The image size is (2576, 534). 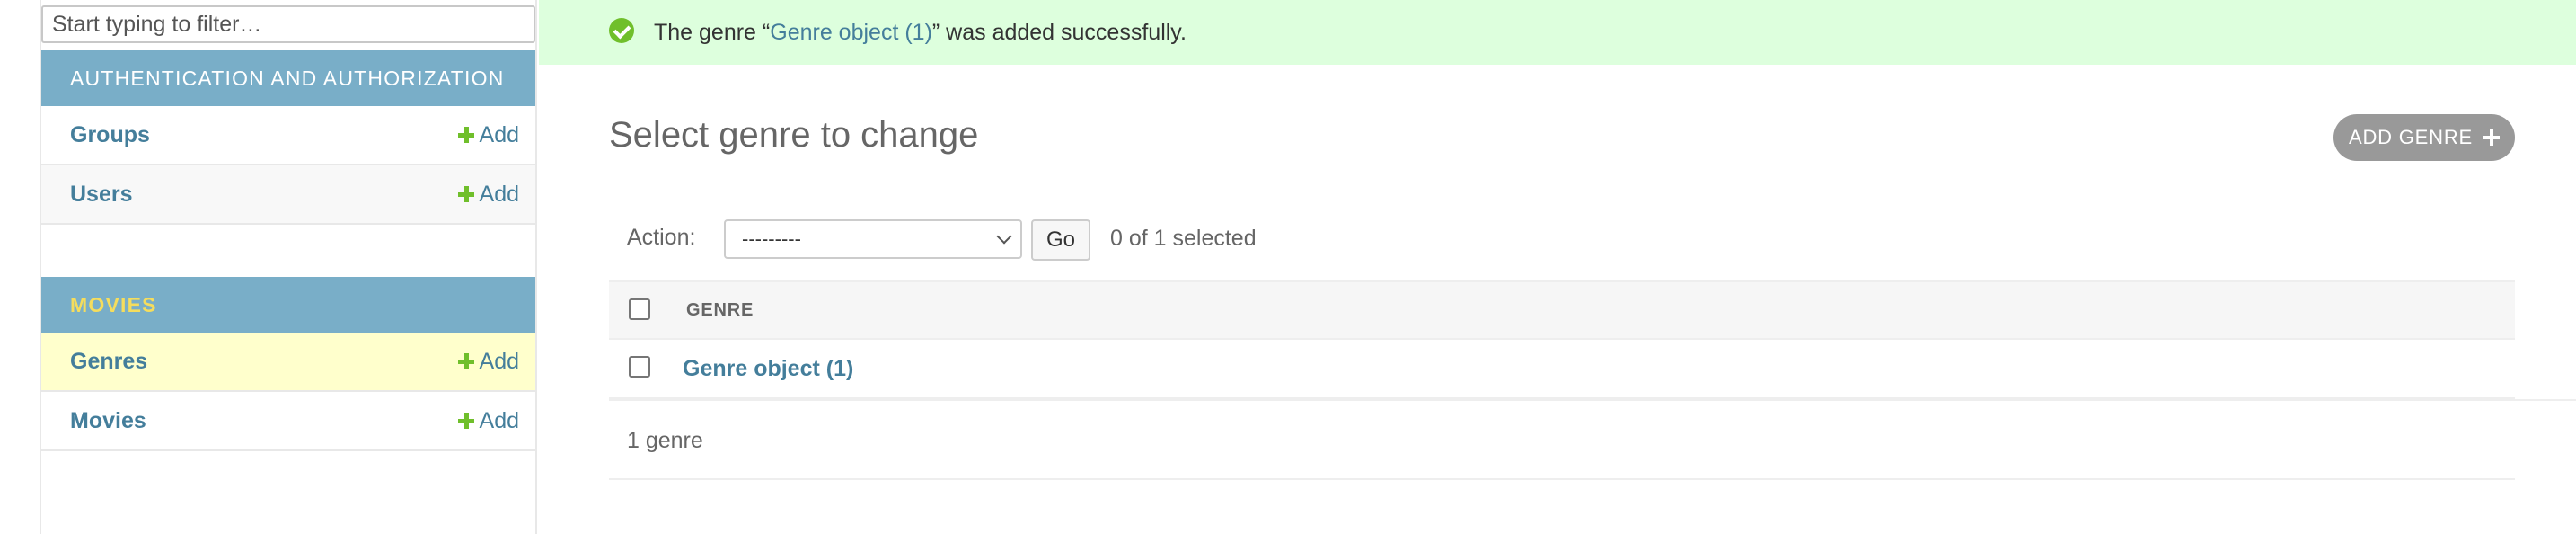 What do you see at coordinates (1183, 239) in the screenshot?
I see `selection-counter: 0 of 1 selected` at bounding box center [1183, 239].